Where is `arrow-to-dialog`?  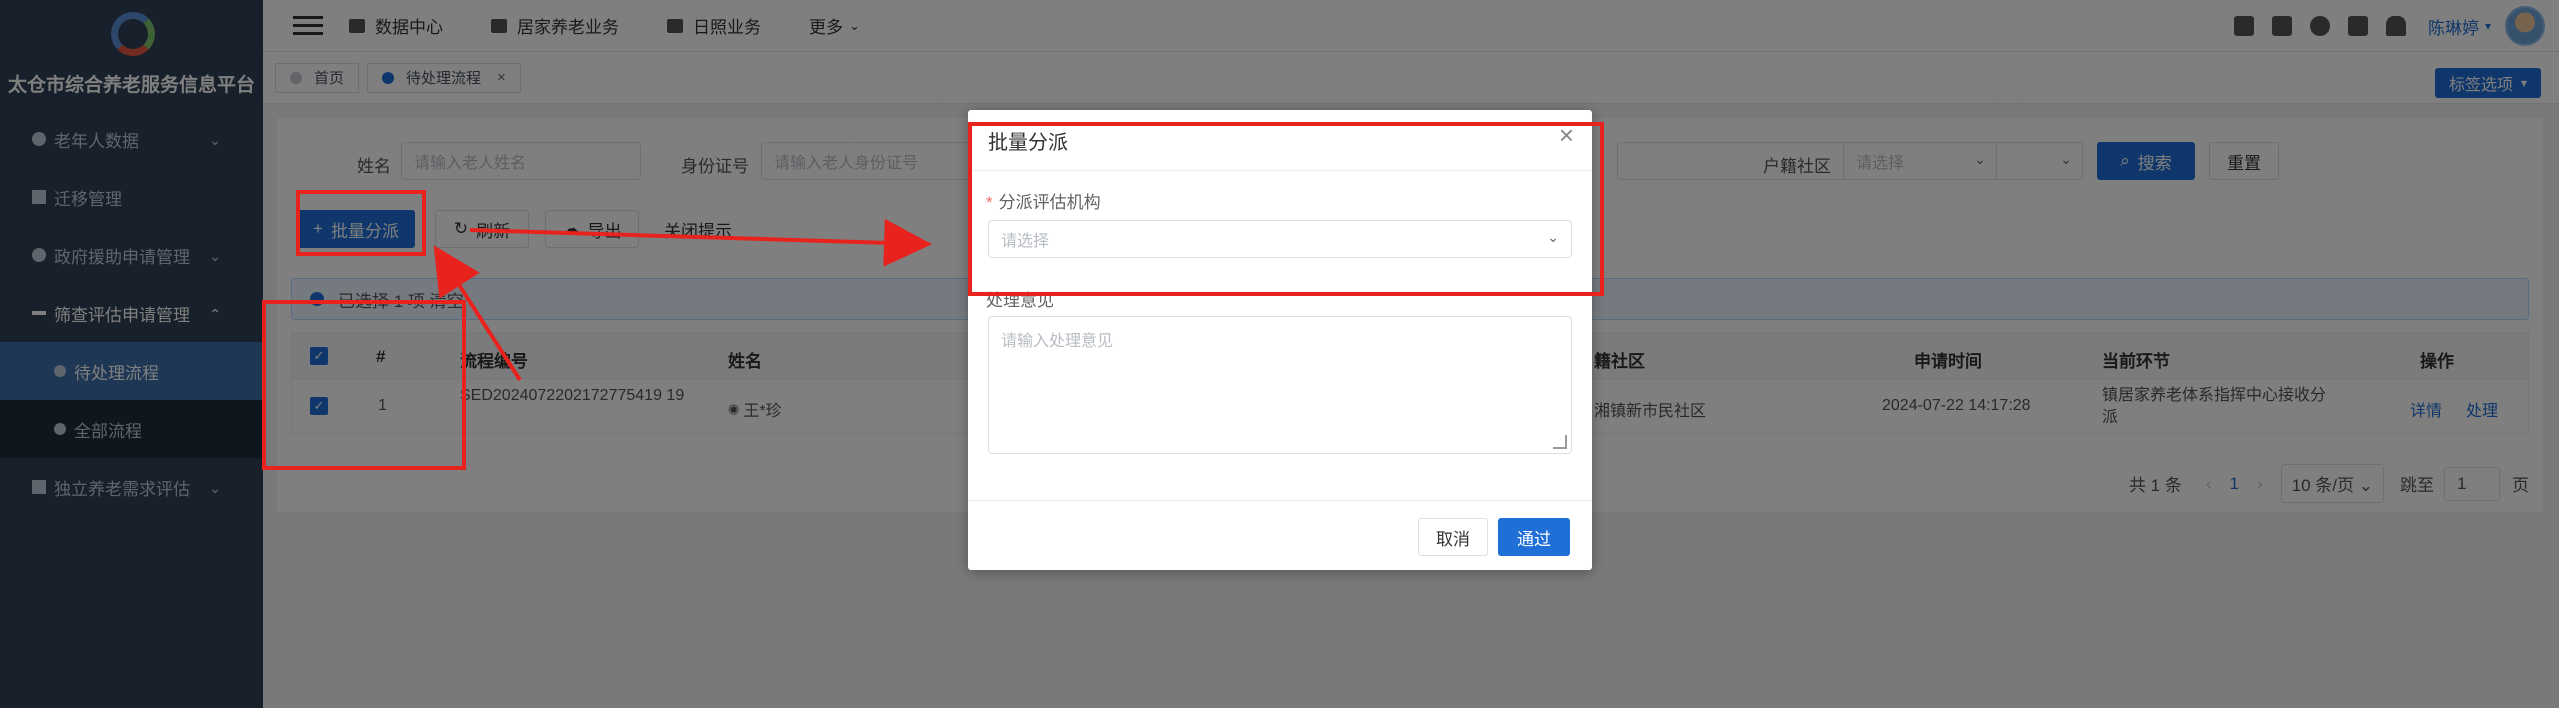 arrow-to-dialog is located at coordinates (700, 242).